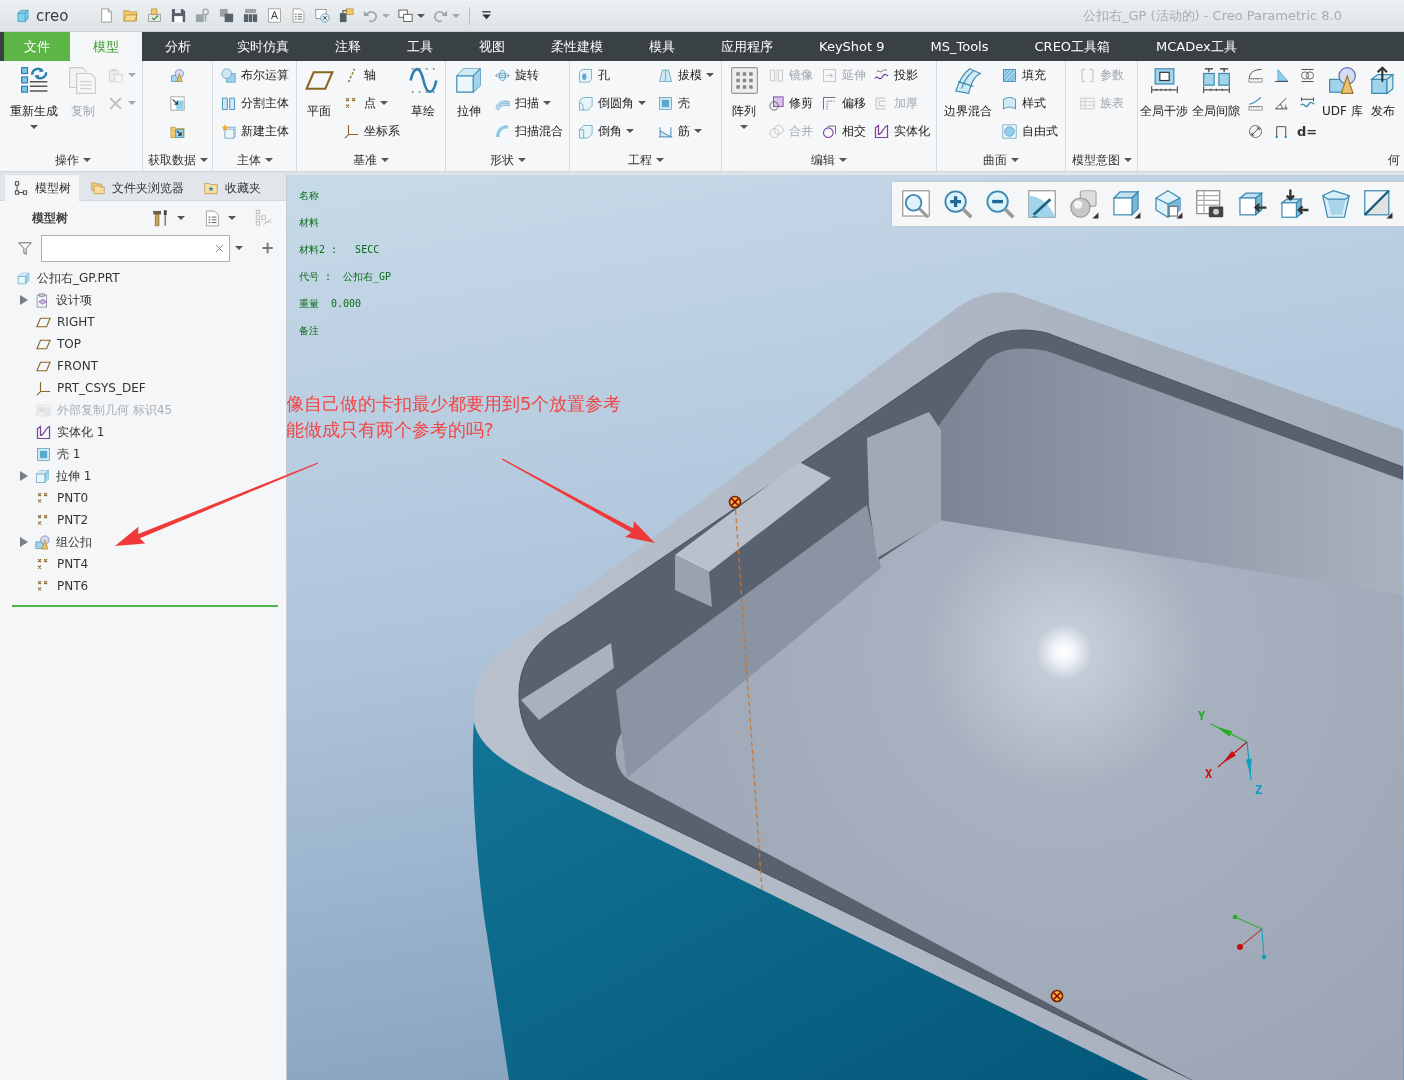 The height and width of the screenshot is (1080, 1404). I want to click on tree-item: PRT_CSYS_DEF, so click(143, 388).